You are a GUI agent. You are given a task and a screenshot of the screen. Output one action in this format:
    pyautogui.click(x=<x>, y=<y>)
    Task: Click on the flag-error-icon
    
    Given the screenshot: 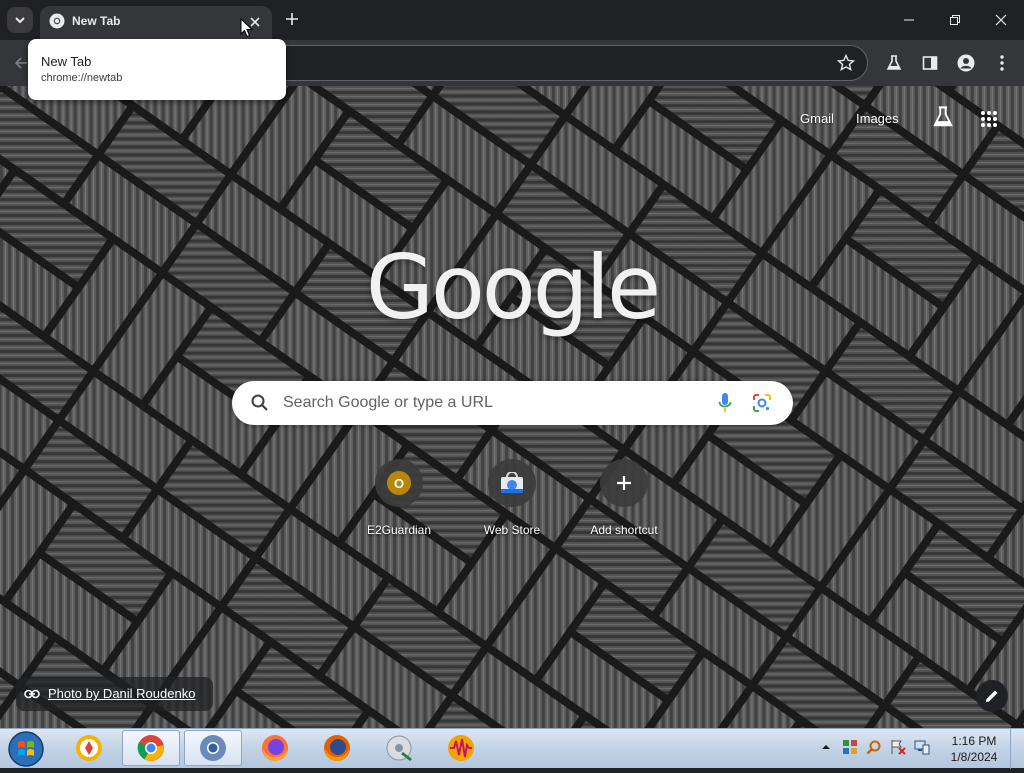 What is the action you would take?
    pyautogui.click(x=898, y=747)
    